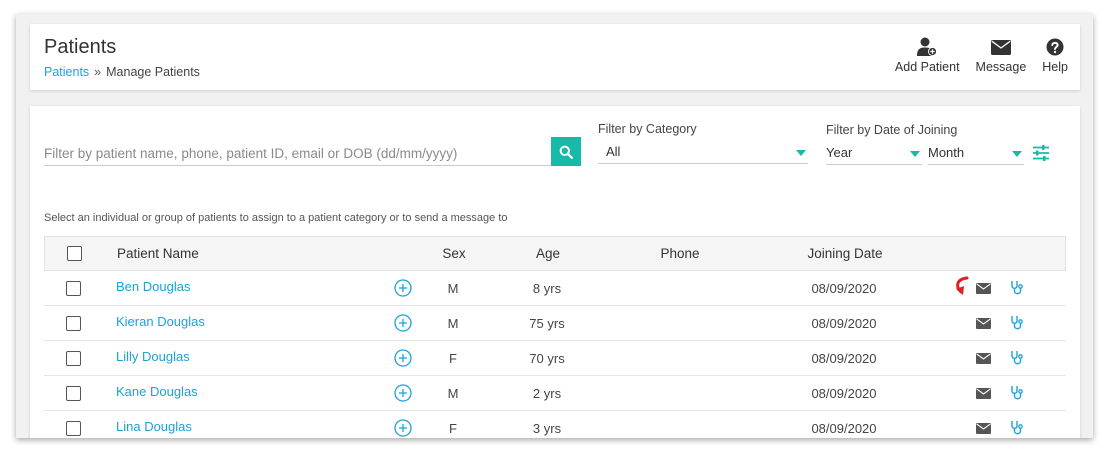  What do you see at coordinates (547, 393) in the screenshot?
I see `age-cell: 2 yrs` at bounding box center [547, 393].